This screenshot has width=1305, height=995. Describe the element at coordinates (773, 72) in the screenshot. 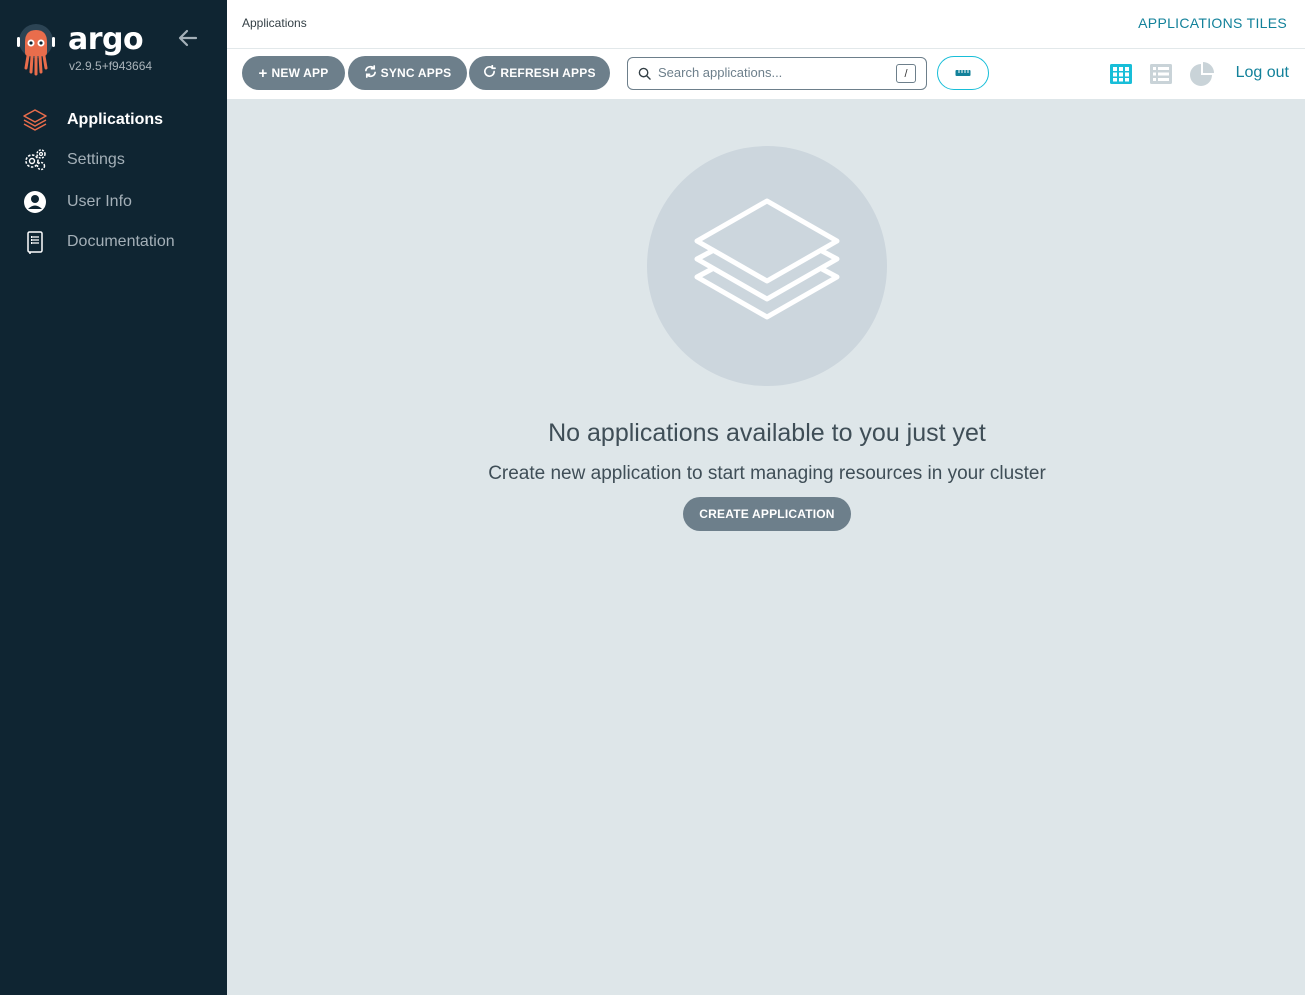

I see `search-input` at that location.